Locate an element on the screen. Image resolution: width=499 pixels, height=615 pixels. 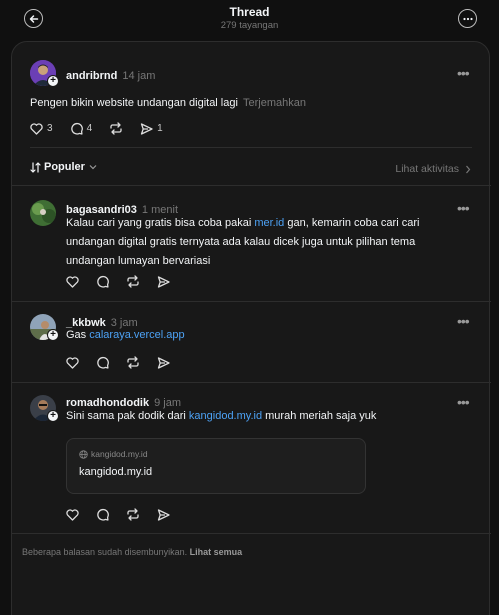
like-button: 3 is located at coordinates (41, 128).